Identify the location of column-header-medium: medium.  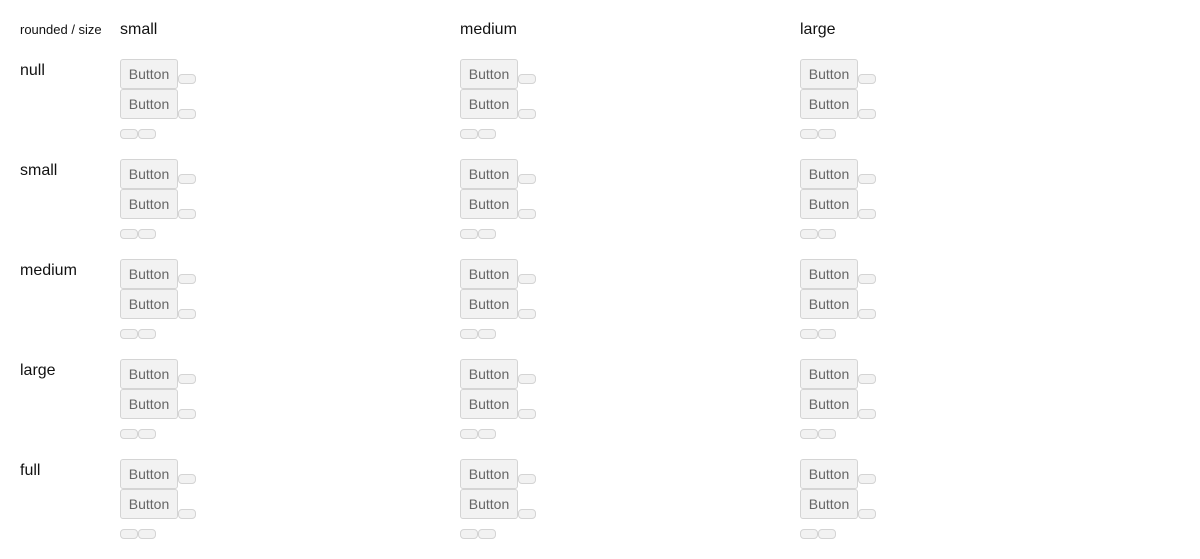
(488, 29).